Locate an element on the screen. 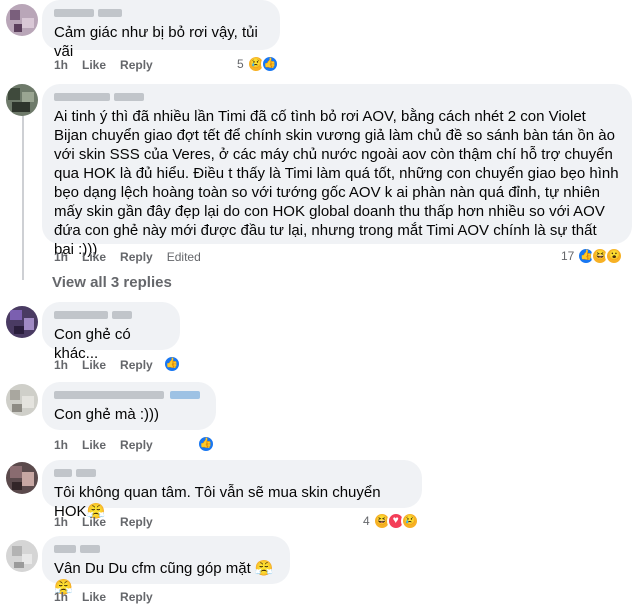 This screenshot has height=606, width=640. comment-actions: 1h Like Reply Edited is located at coordinates (134, 257).